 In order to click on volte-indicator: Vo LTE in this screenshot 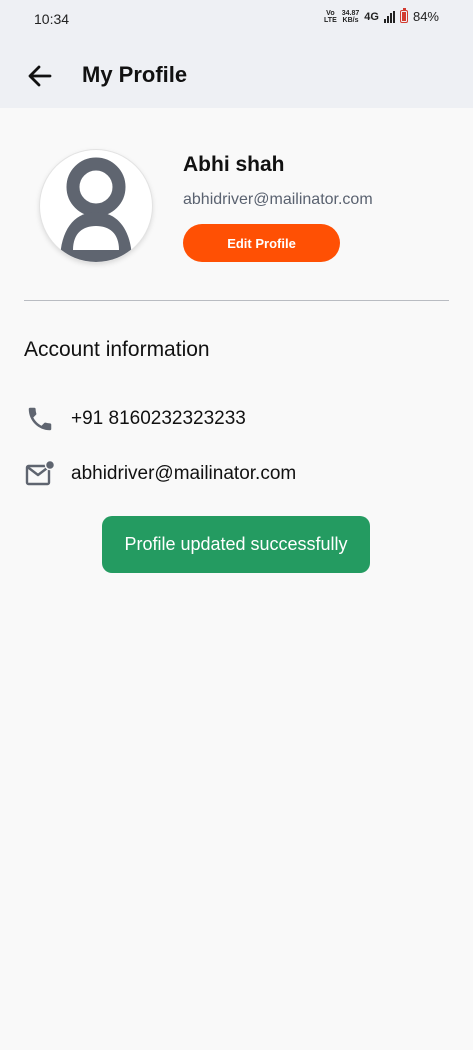, I will do `click(330, 16)`.